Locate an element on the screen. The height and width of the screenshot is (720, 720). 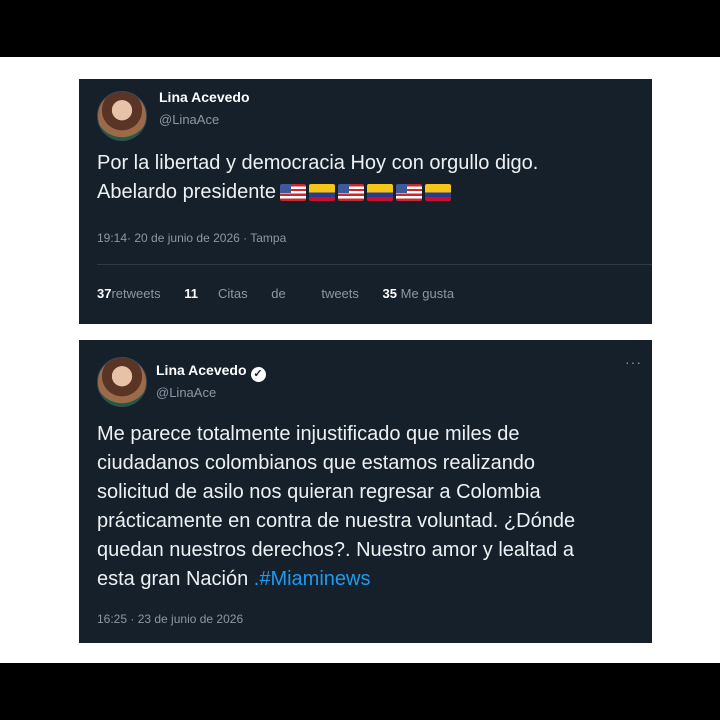
tweet-text-line: esta gran Nación .#Miaminews is located at coordinates (365, 579).